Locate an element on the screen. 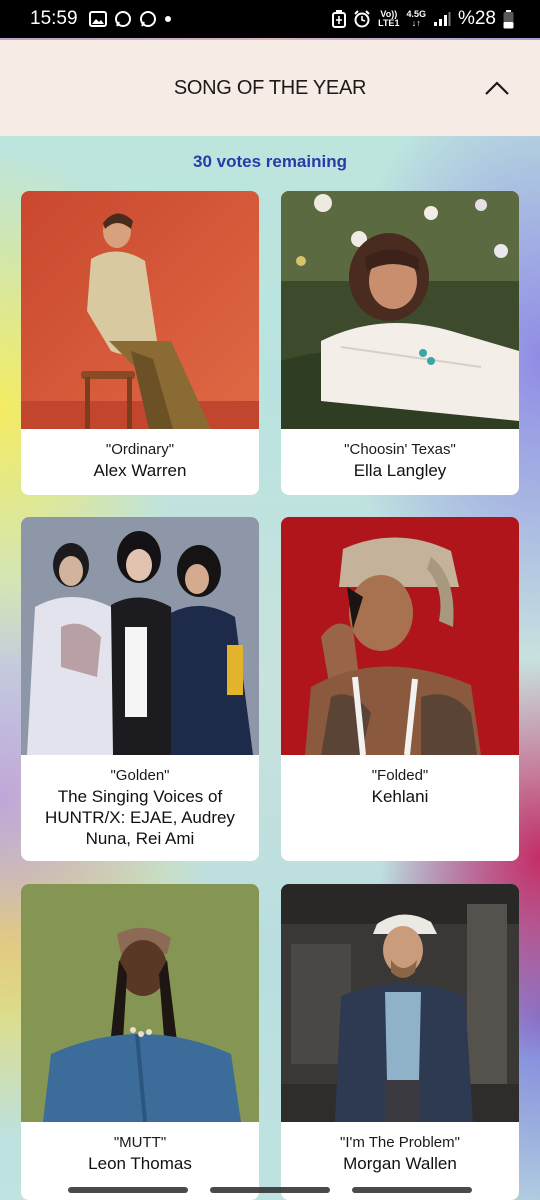  nav-recents-pill is located at coordinates (128, 1190).